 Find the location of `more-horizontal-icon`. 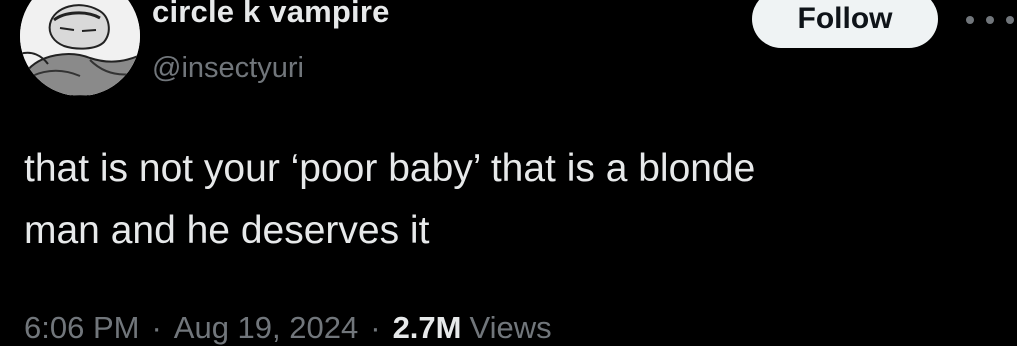

more-horizontal-icon is located at coordinates (990, 20).